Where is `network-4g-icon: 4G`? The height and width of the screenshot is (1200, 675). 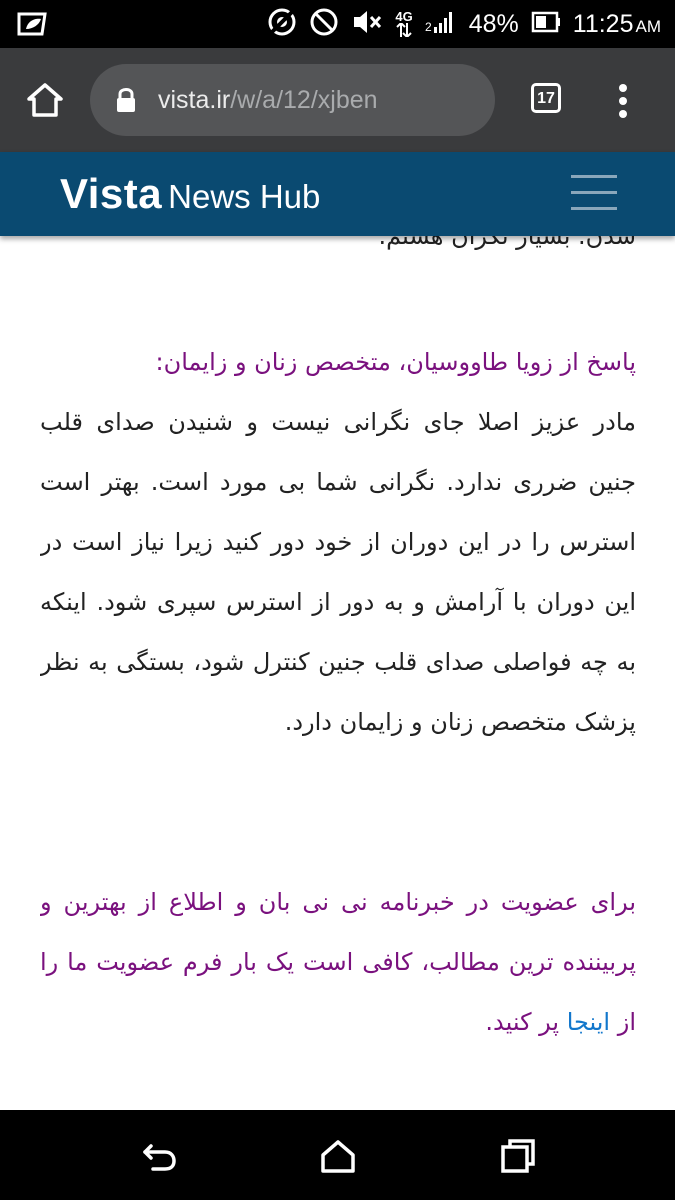
network-4g-icon: 4G is located at coordinates (404, 23).